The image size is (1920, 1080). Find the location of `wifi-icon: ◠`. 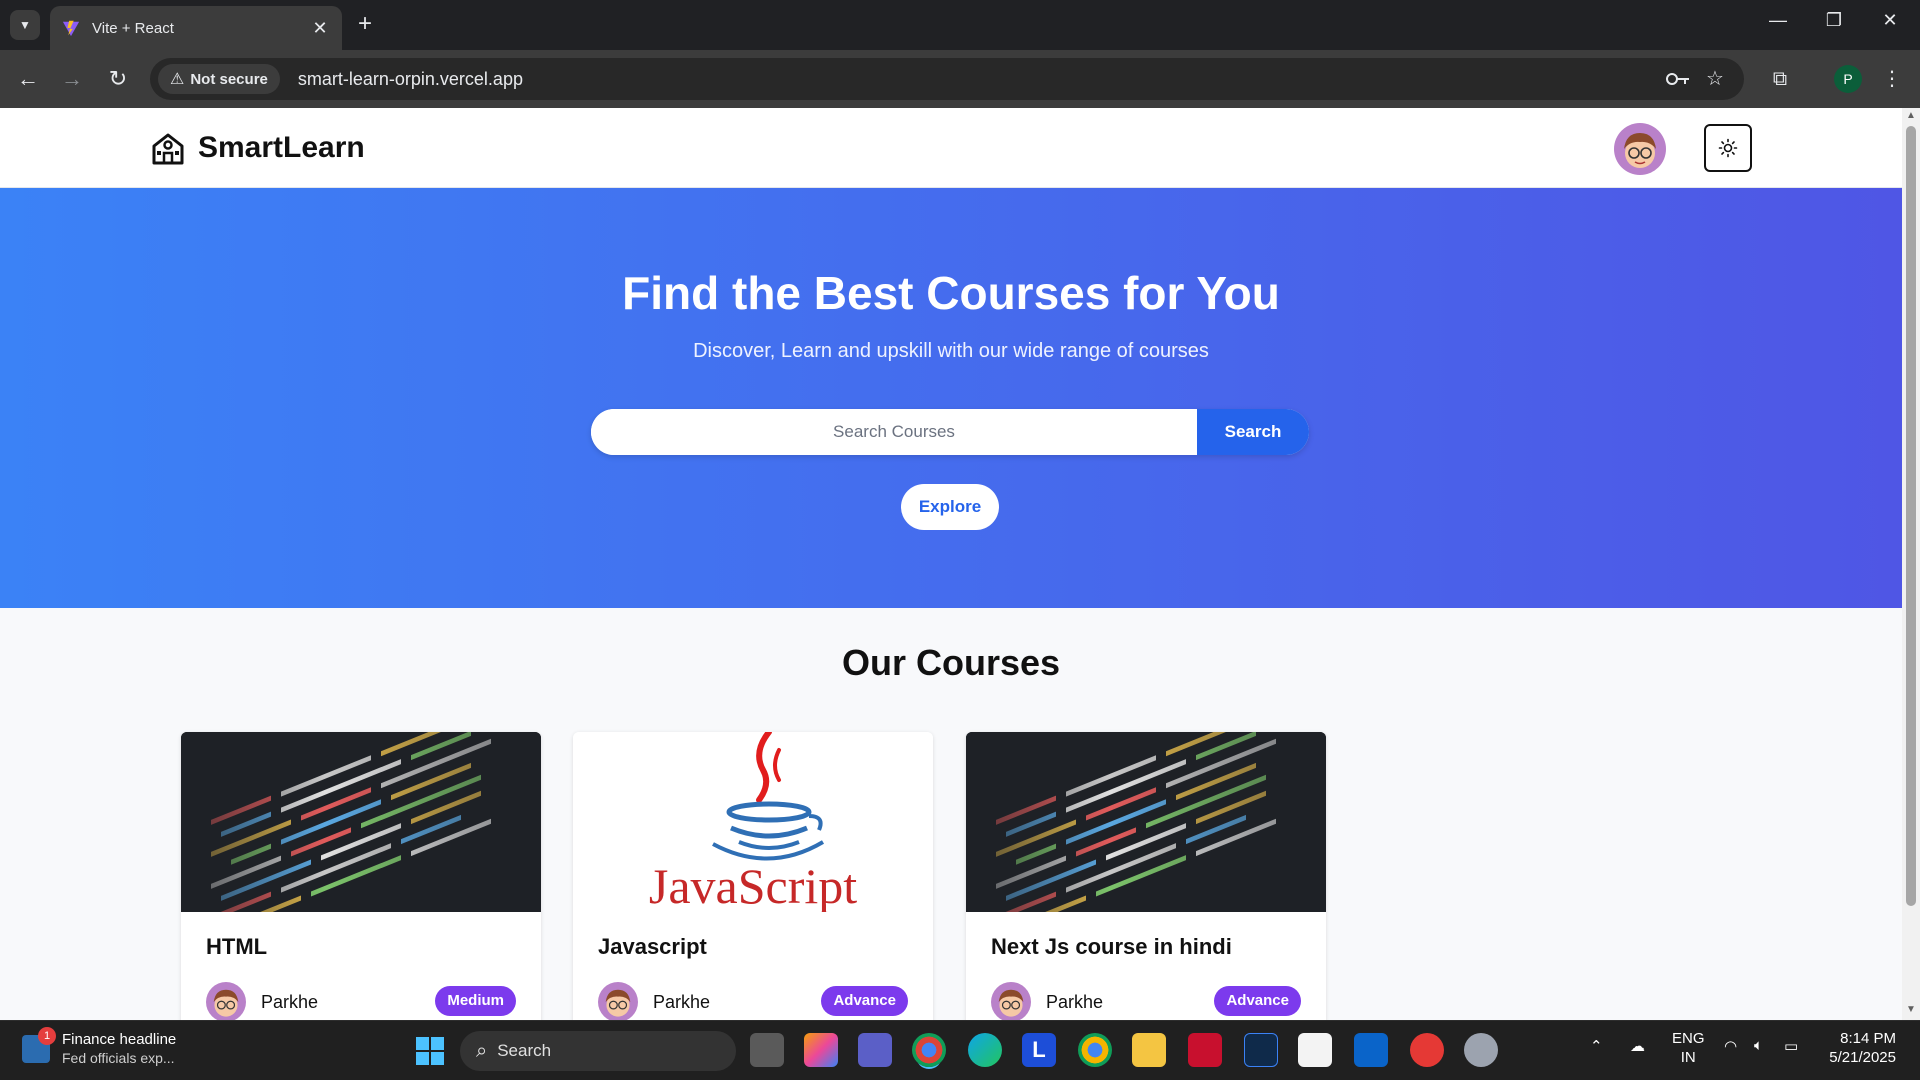

wifi-icon: ◠ is located at coordinates (1730, 1046).